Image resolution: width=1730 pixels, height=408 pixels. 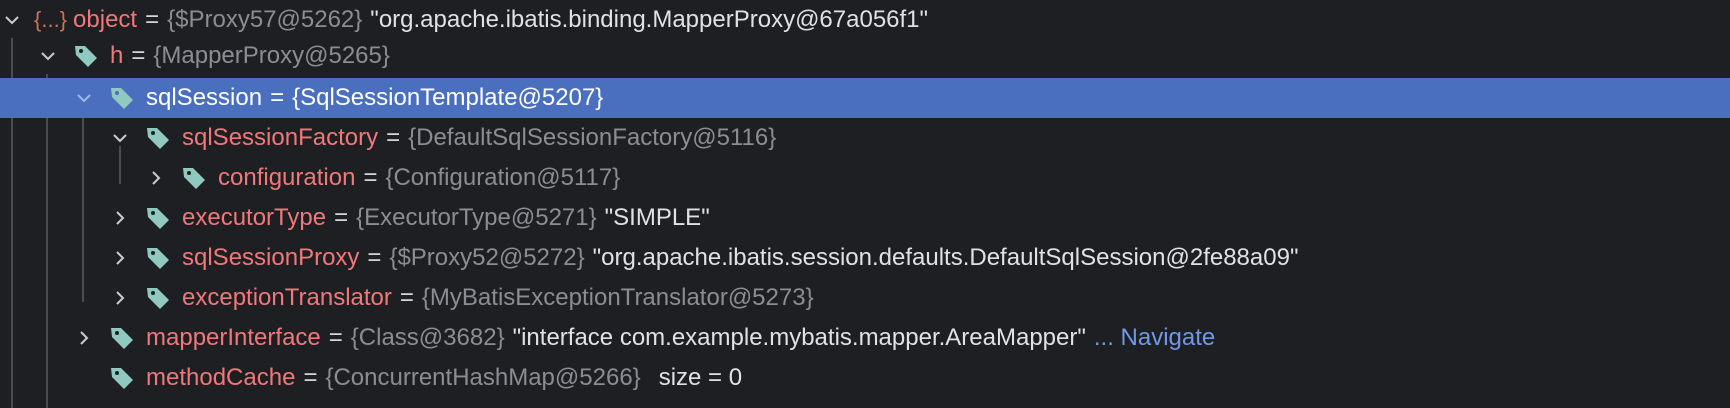 I want to click on variable-name: sqlSessionProxy, so click(x=271, y=257).